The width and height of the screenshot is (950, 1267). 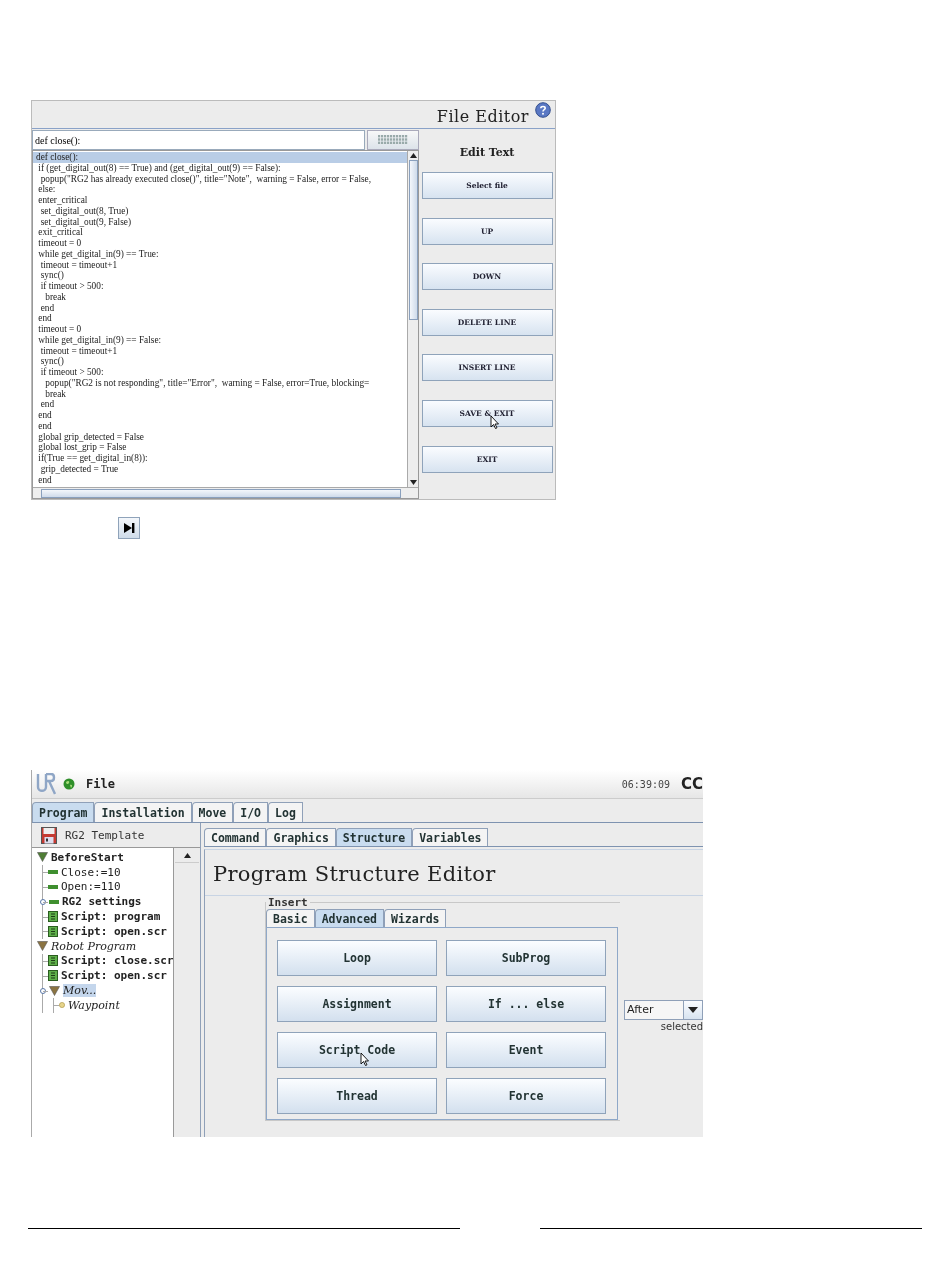 What do you see at coordinates (220, 437) in the screenshot?
I see `code-line: global grip_detected = False` at bounding box center [220, 437].